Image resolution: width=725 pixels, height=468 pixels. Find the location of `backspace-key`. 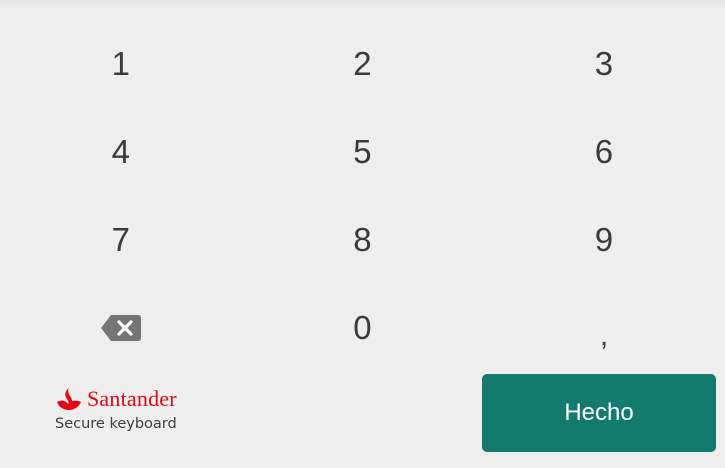

backspace-key is located at coordinates (121, 328).